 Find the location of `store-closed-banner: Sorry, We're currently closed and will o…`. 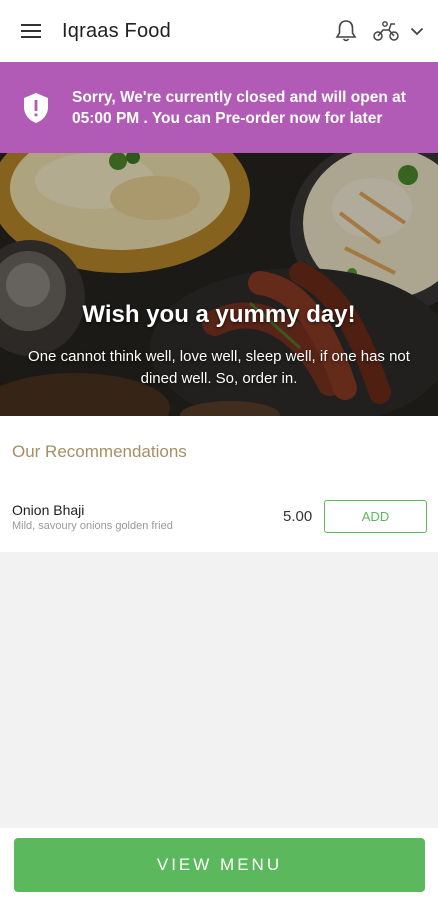

store-closed-banner: Sorry, We're currently closed and will o… is located at coordinates (219, 107).